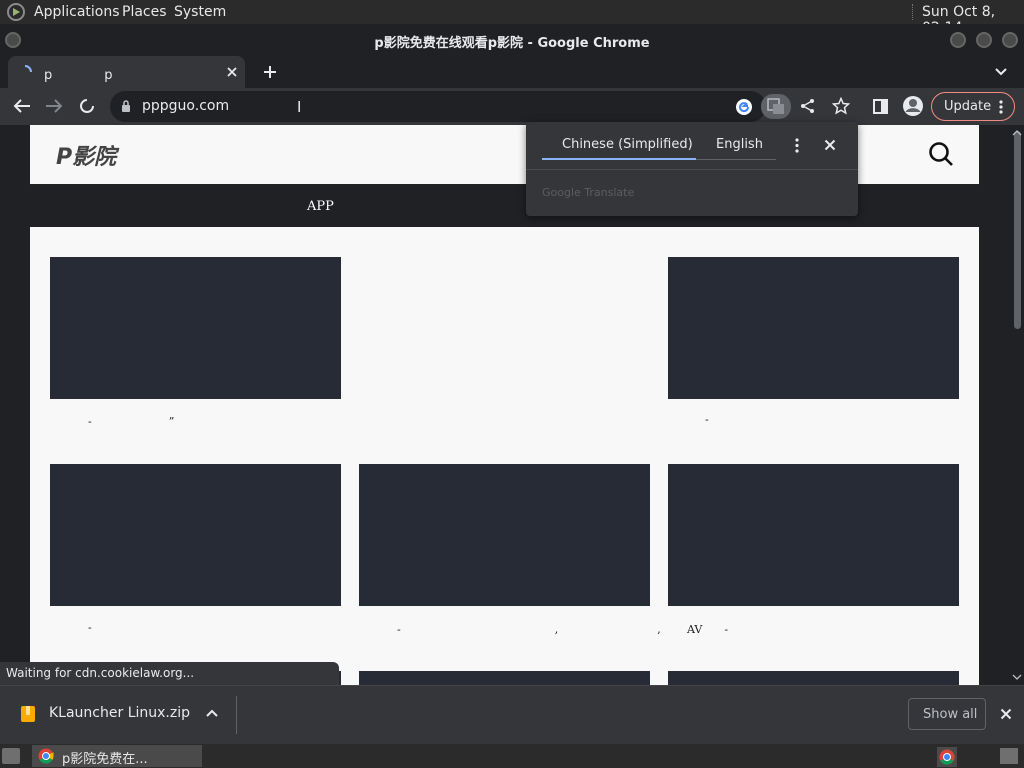 Image resolution: width=1024 pixels, height=768 pixels. I want to click on download-file-name: KLauncher Linux.zip, so click(119, 713).